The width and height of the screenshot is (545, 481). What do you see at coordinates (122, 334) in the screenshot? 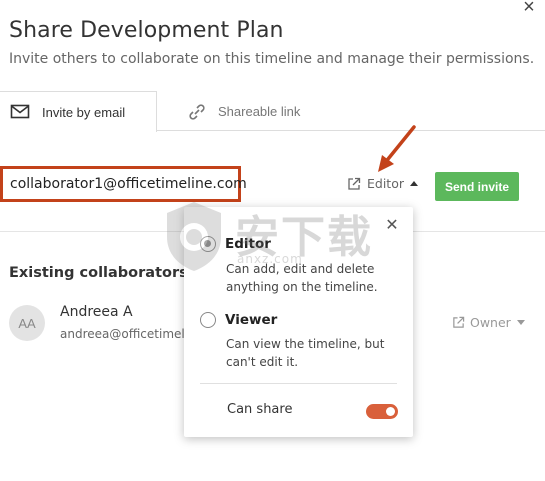
I see `collaborator-email: andreea@officetimeline.com` at bounding box center [122, 334].